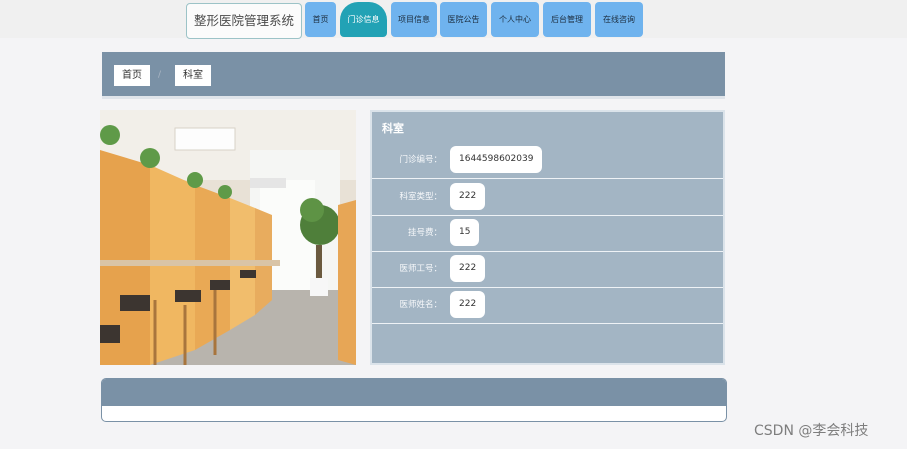 Image resolution: width=907 pixels, height=449 pixels. Describe the element at coordinates (567, 19) in the screenshot. I see `nav-admin: 后台管理` at that location.